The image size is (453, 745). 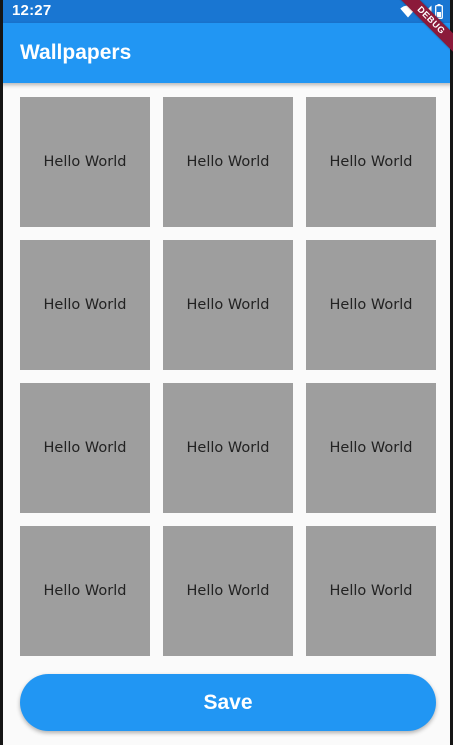 I want to click on save-button: Save, so click(x=228, y=702).